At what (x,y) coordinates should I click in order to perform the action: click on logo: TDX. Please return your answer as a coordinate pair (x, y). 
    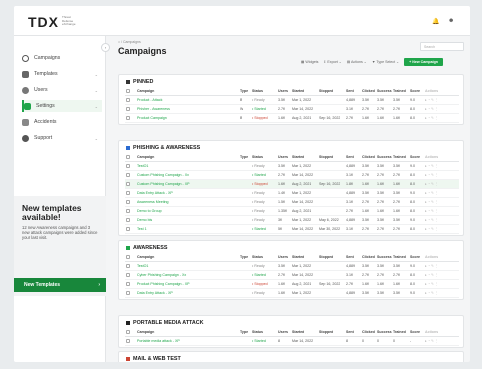
    Looking at the image, I should click on (43, 22).